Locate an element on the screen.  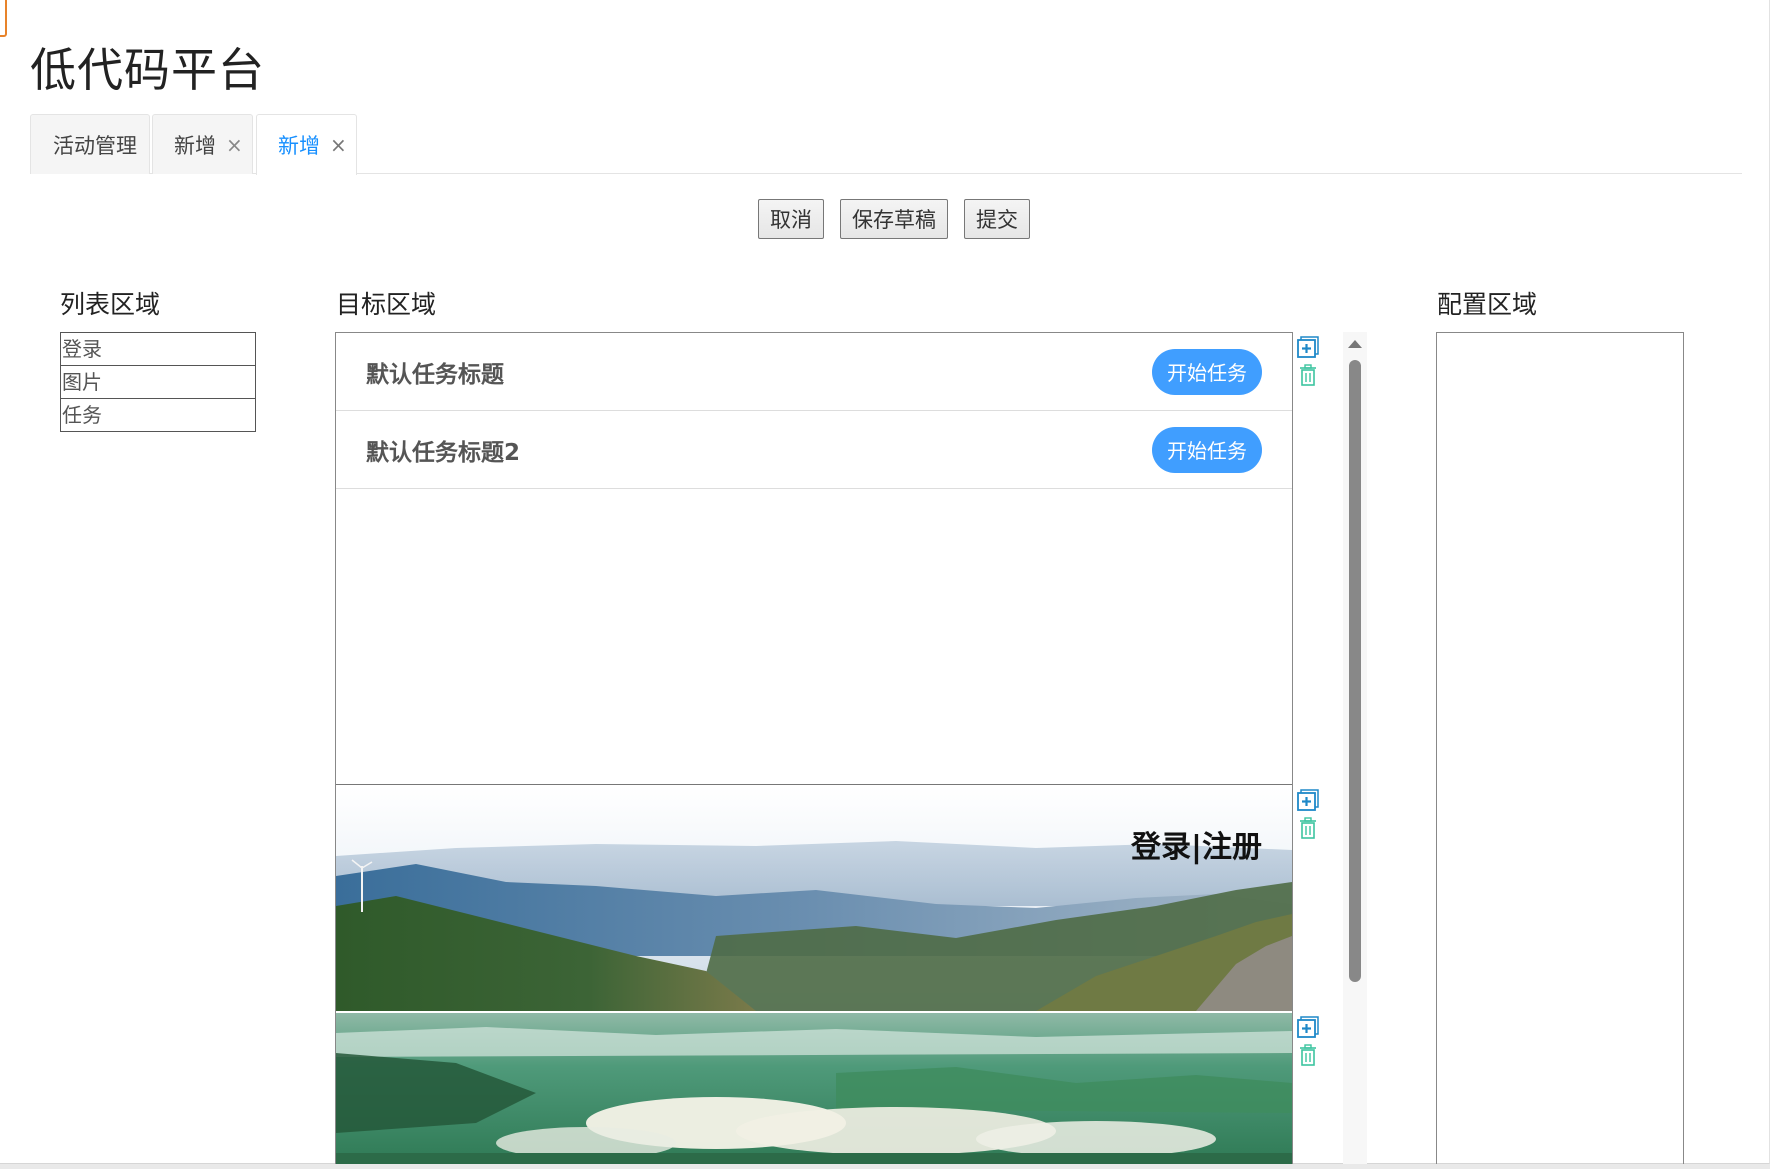
list-area-title: 列表区域 is located at coordinates (110, 304).